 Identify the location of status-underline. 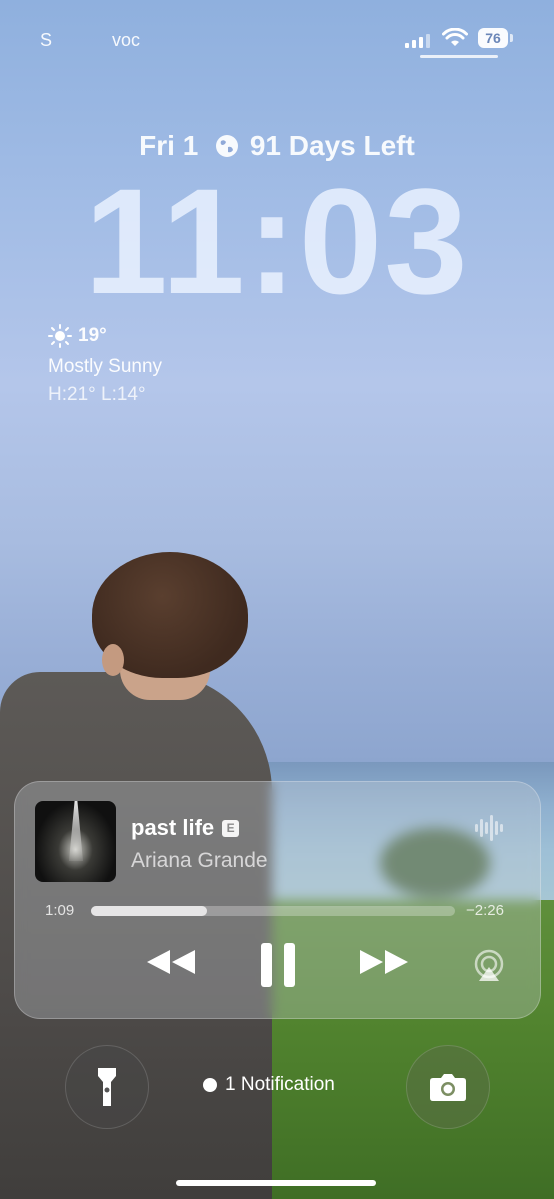
(459, 56).